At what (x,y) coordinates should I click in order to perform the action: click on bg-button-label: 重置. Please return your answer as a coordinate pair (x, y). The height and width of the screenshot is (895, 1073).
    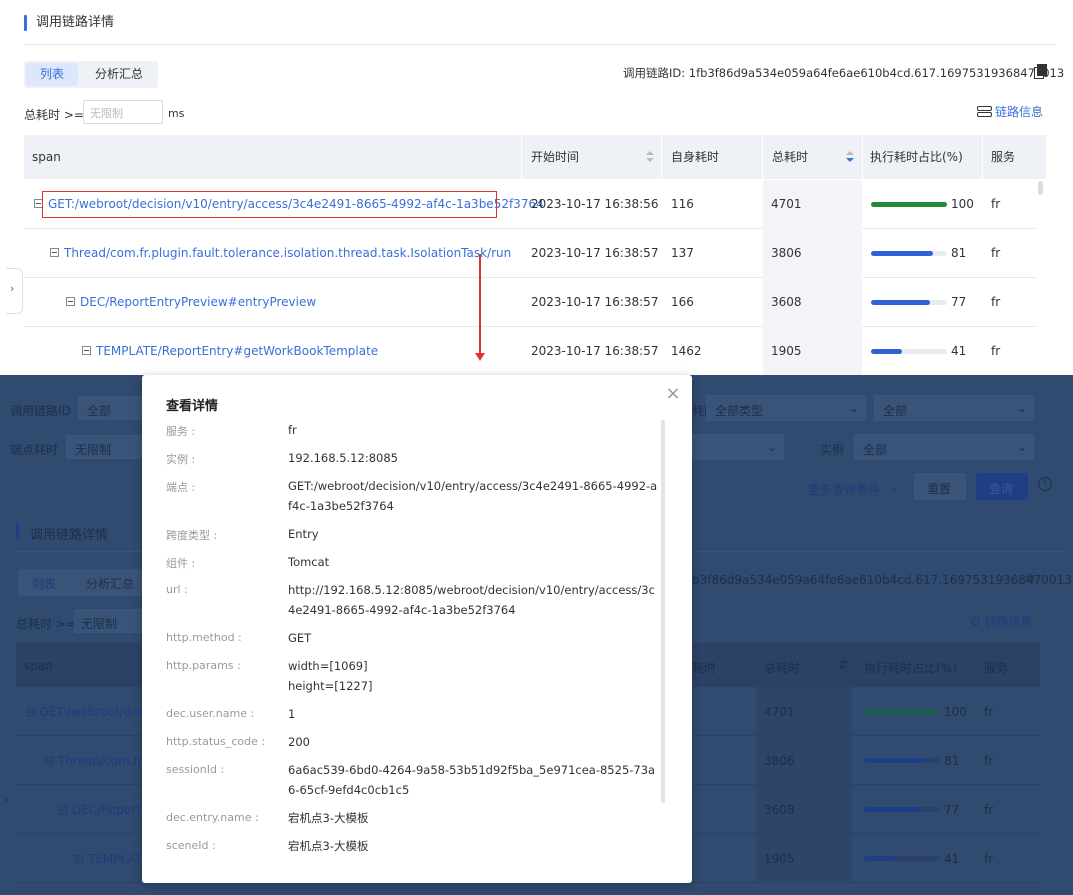
    Looking at the image, I should click on (939, 489).